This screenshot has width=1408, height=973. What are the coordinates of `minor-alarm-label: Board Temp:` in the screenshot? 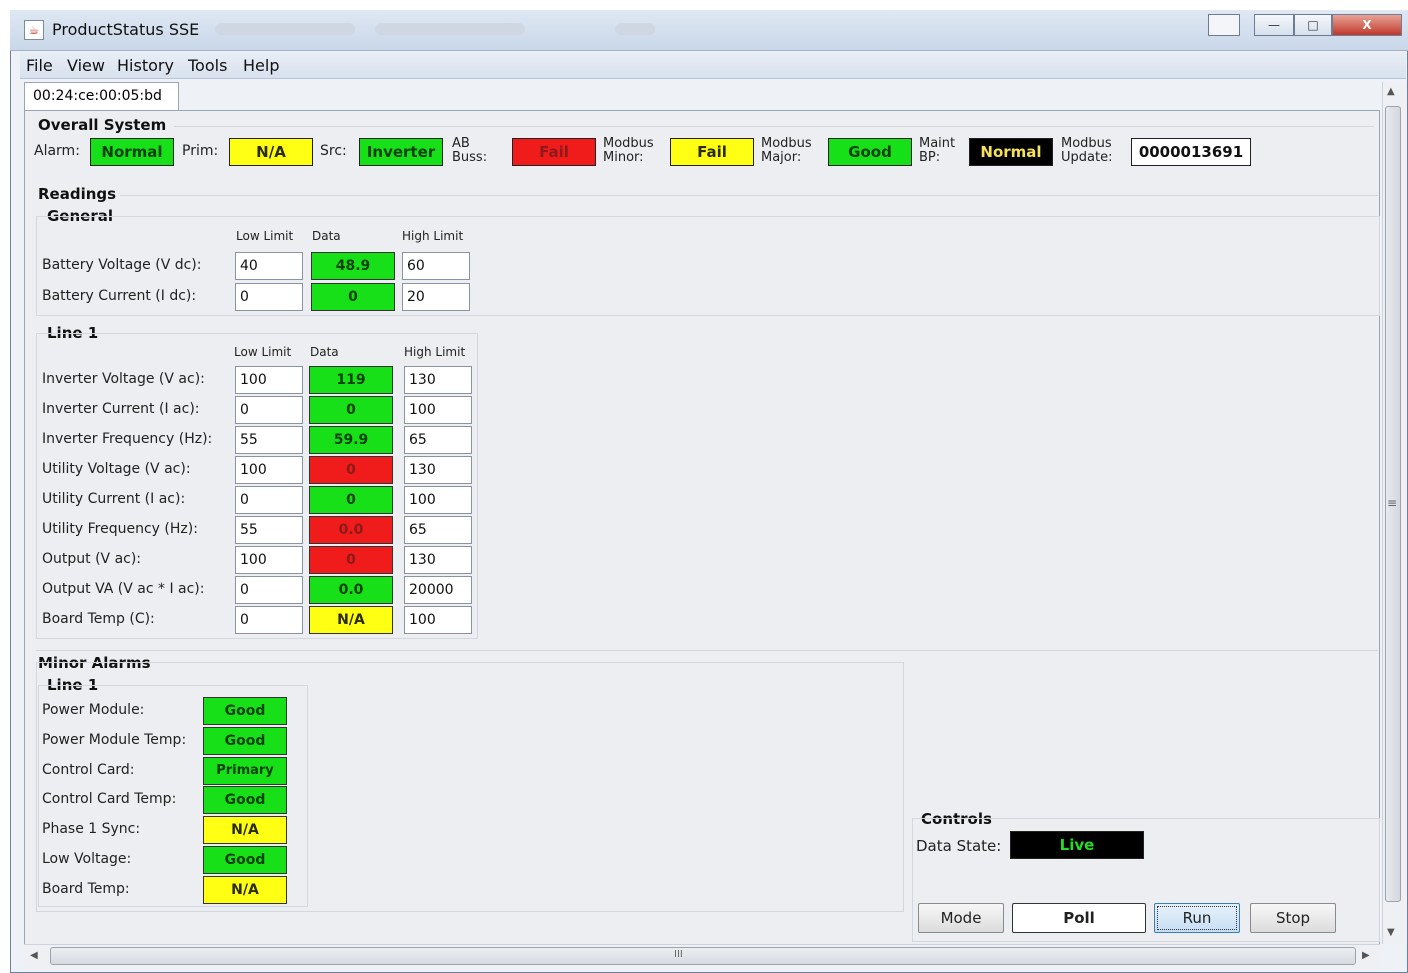 It's located at (86, 888).